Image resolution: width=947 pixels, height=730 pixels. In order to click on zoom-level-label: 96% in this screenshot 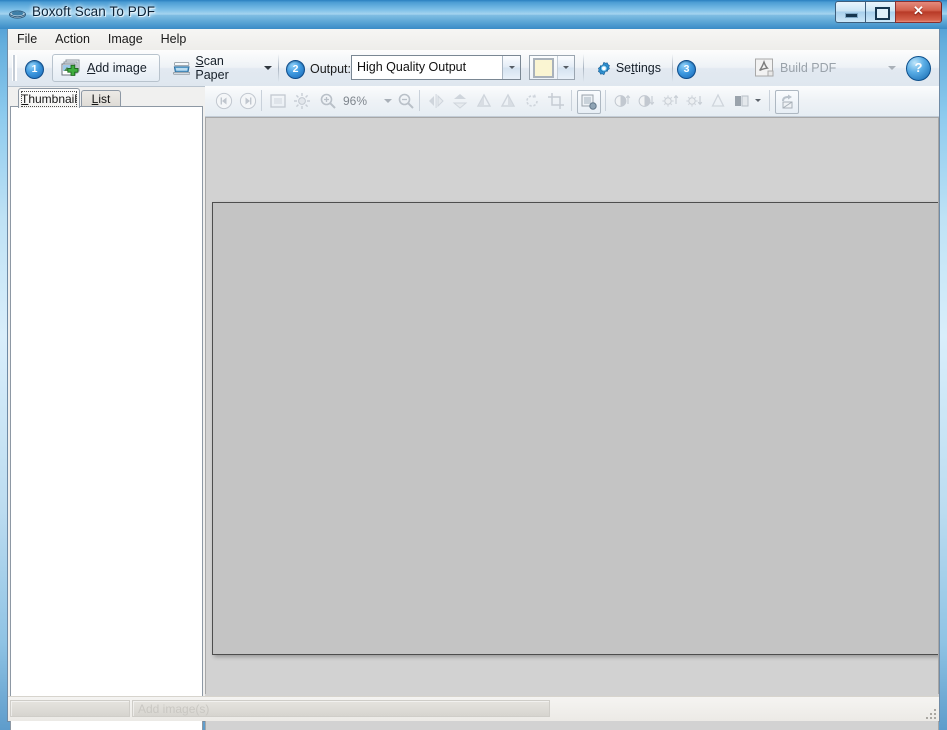, I will do `click(355, 101)`.